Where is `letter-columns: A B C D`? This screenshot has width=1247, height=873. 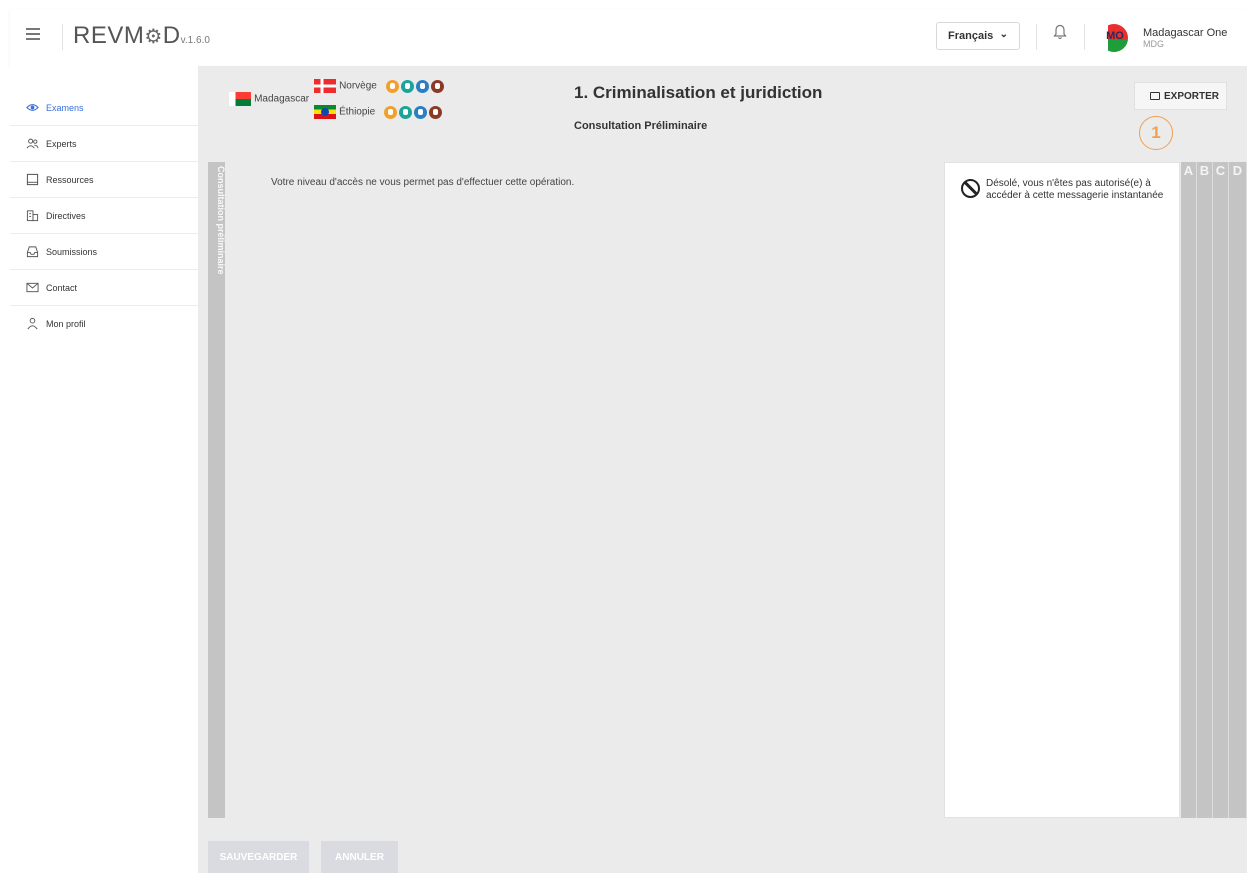
letter-columns: A B C D is located at coordinates (1214, 490).